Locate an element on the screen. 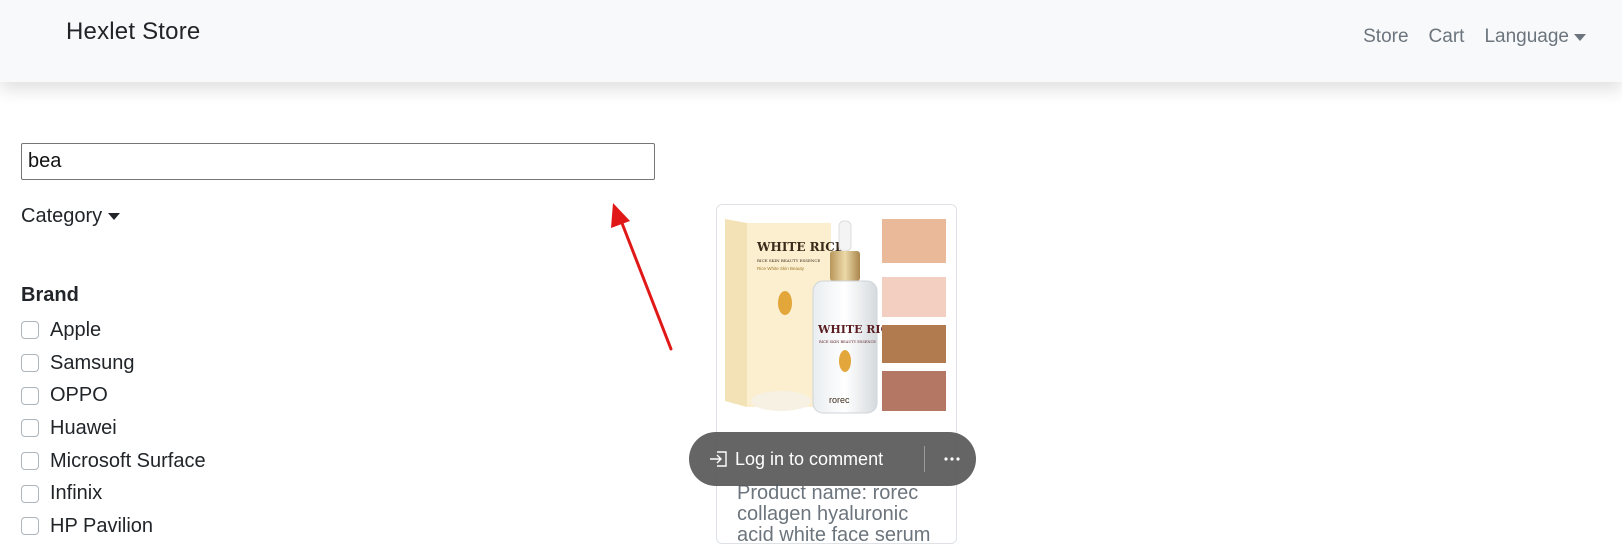 The width and height of the screenshot is (1622, 544). nav-links: Store Cart Language is located at coordinates (1474, 37).